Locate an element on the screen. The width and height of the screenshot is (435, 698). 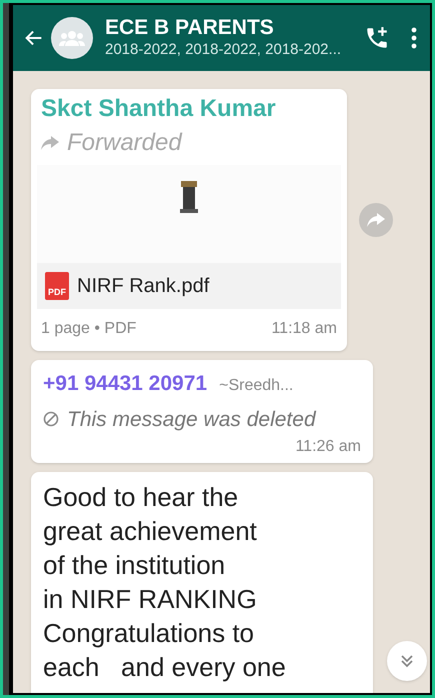
scroll-down-button is located at coordinates (407, 661).